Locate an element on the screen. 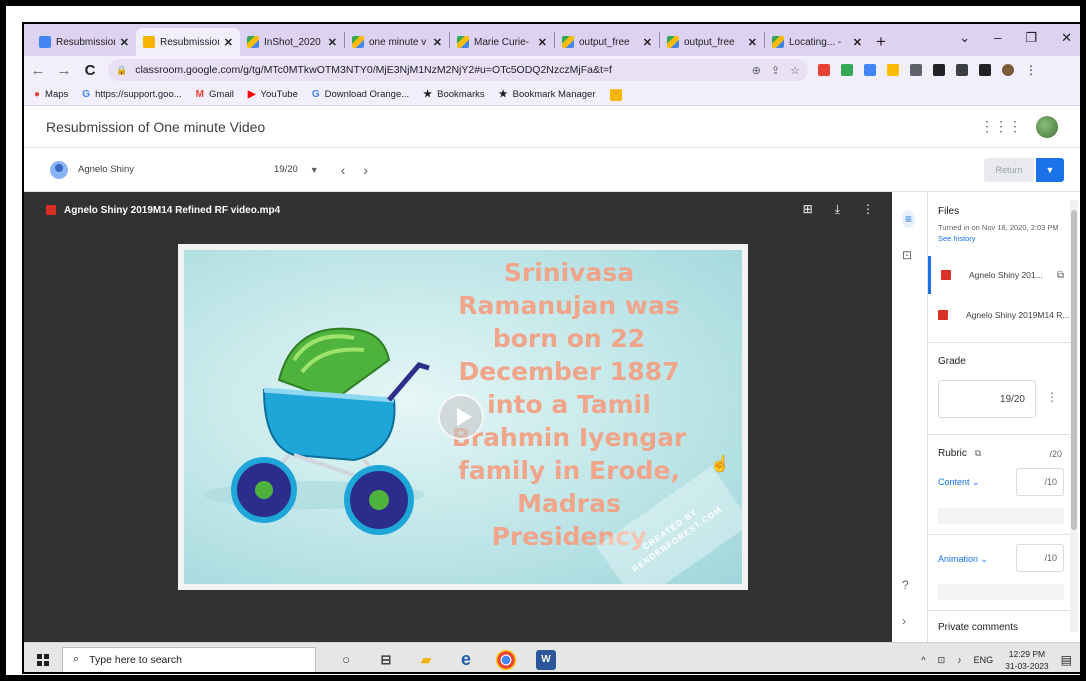 The image size is (1086, 681). panel-scrollbar is located at coordinates (1074, 416).